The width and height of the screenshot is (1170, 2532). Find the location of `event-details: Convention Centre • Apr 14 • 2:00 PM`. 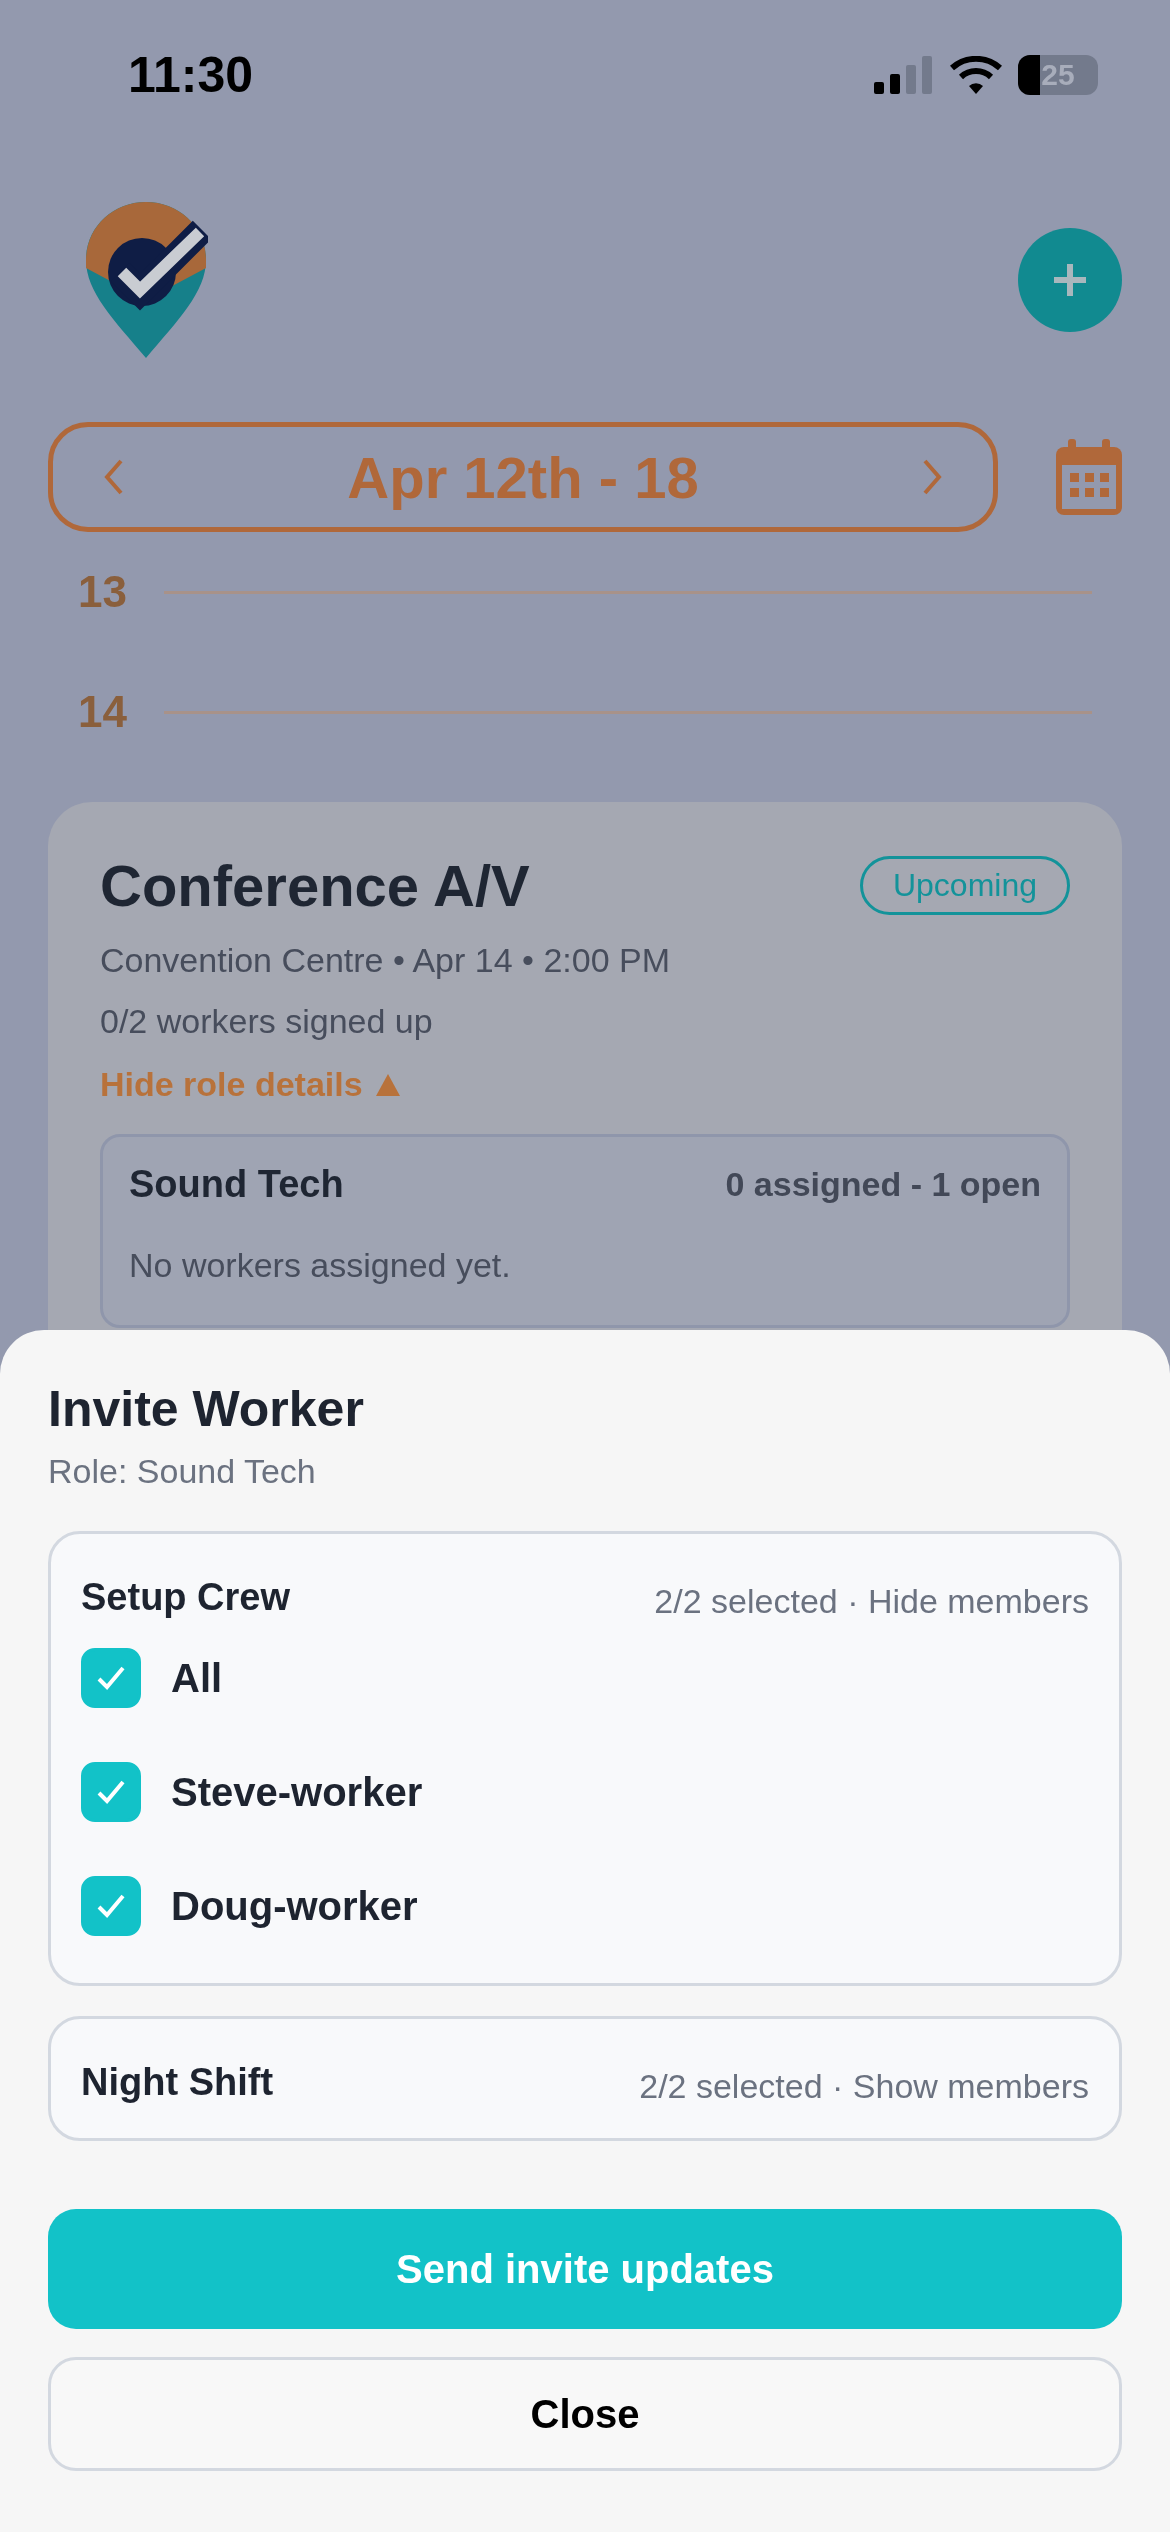

event-details: Convention Centre • Apr 14 • 2:00 PM is located at coordinates (385, 960).